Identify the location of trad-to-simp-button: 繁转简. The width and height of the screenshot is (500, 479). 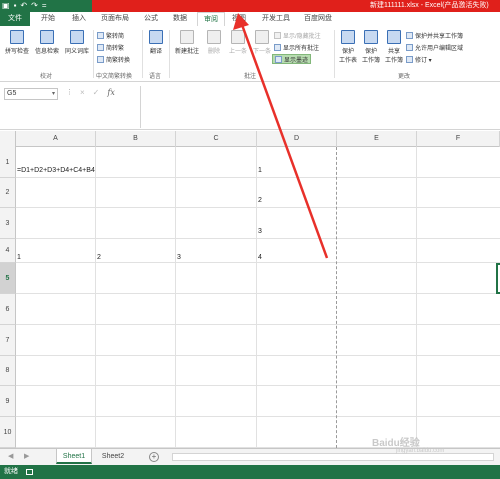
(110, 35).